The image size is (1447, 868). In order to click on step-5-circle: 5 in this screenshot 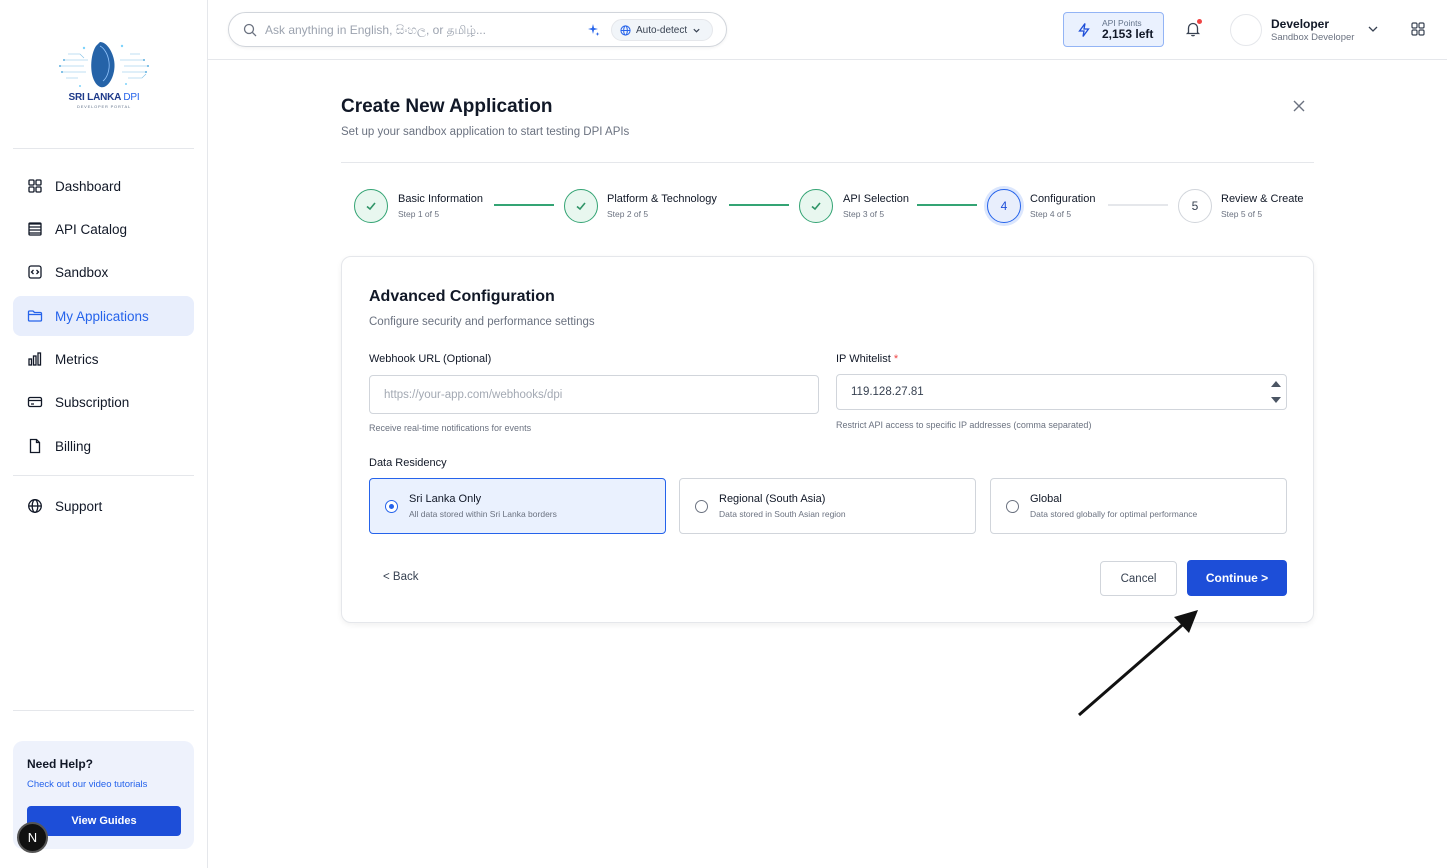, I will do `click(1195, 206)`.